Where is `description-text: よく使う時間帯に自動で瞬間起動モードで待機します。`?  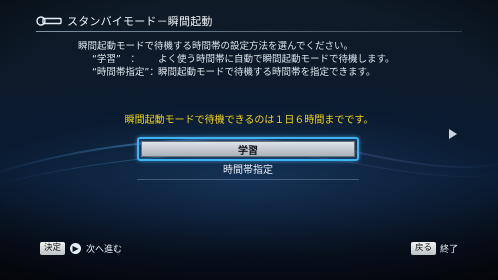
description-text: よく使う時間帯に自動で瞬間起動モードで待機します。 is located at coordinates (276, 59).